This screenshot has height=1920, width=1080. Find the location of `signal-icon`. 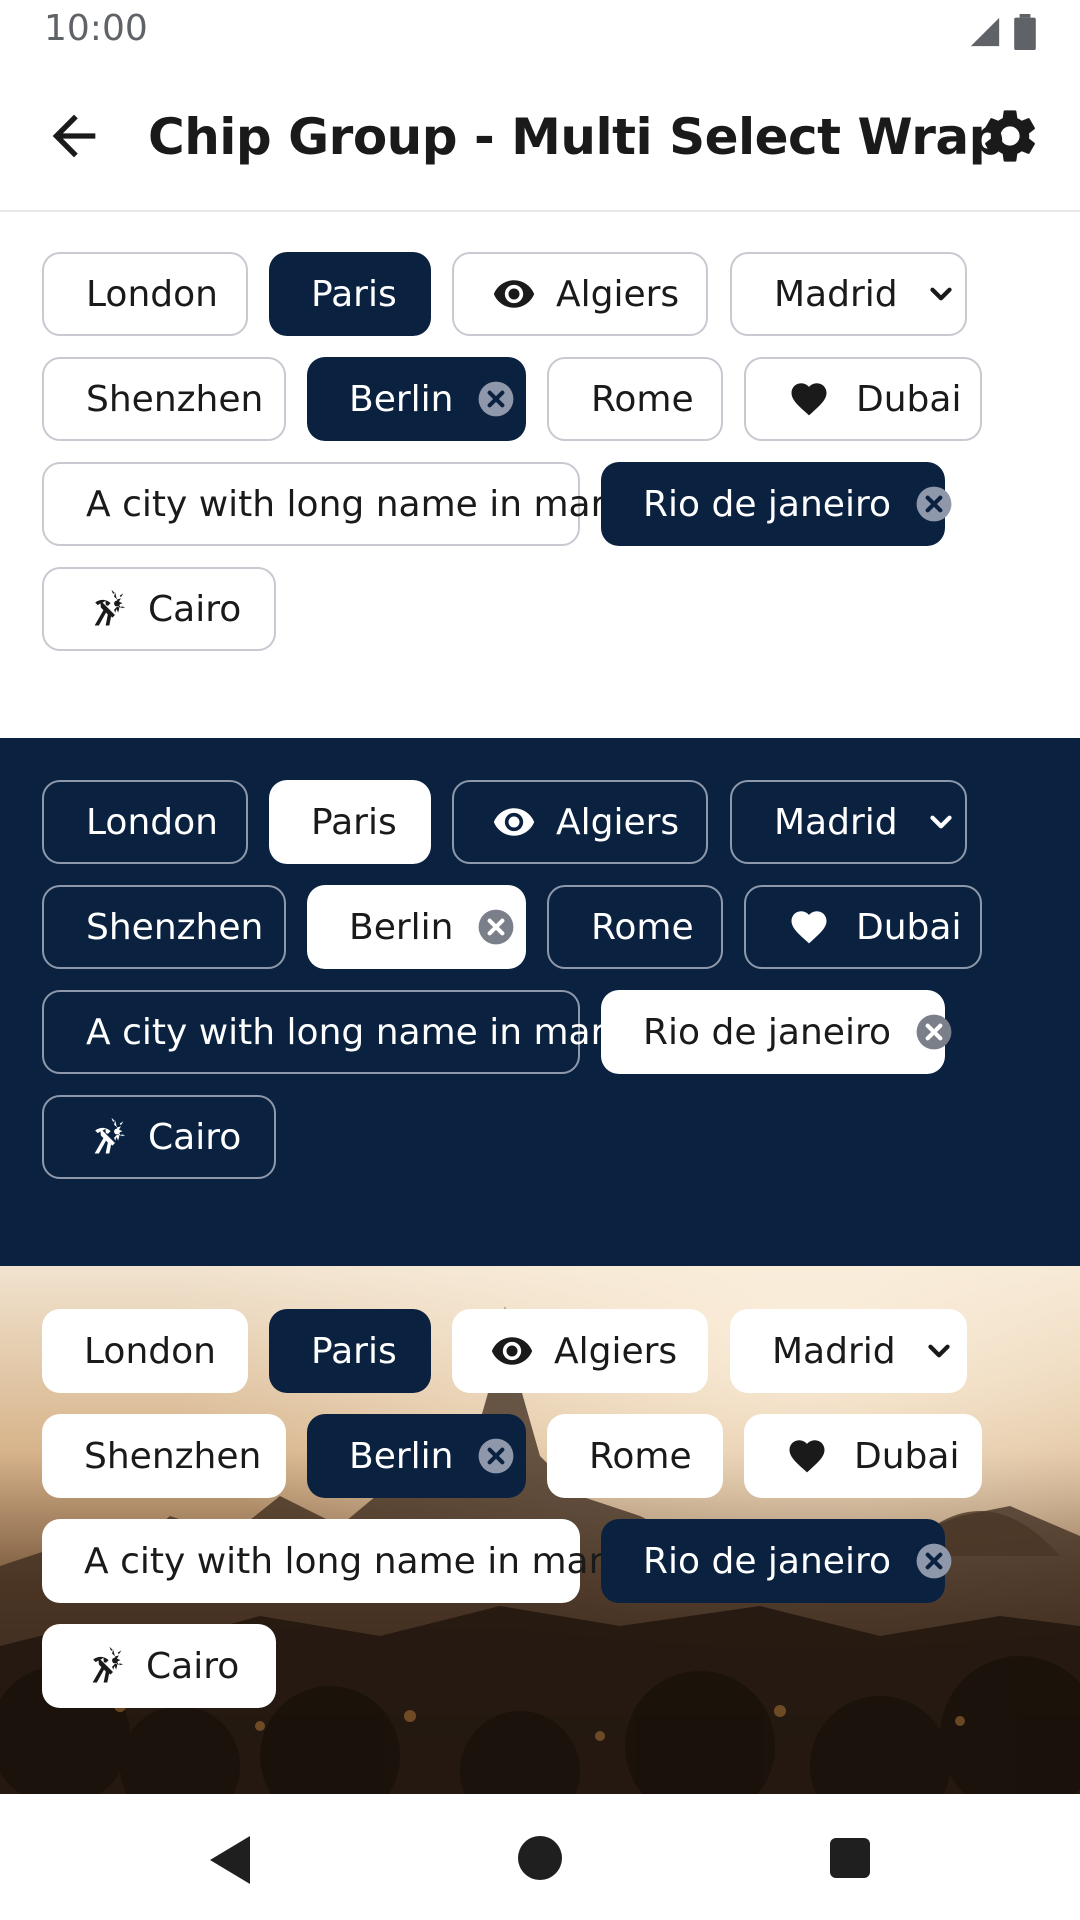

signal-icon is located at coordinates (985, 32).